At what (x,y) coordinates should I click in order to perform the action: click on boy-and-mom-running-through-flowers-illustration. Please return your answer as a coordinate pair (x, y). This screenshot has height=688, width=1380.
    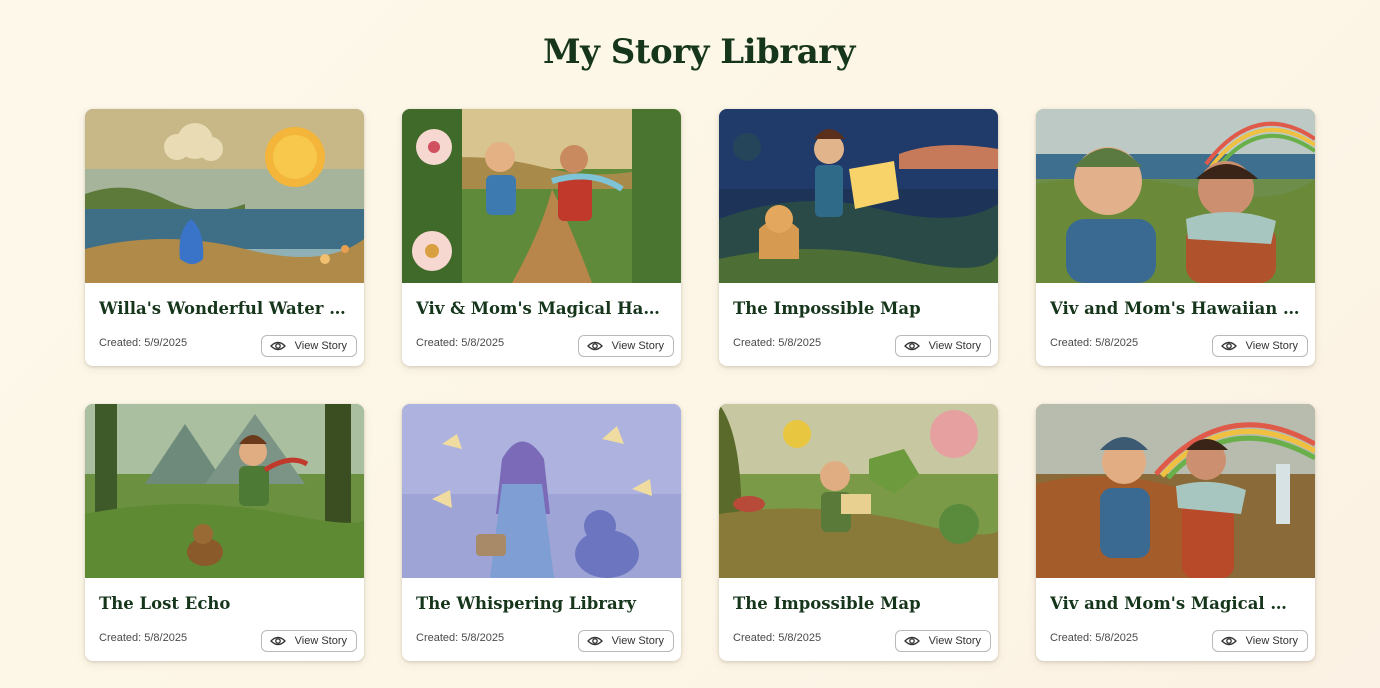
    Looking at the image, I should click on (541, 196).